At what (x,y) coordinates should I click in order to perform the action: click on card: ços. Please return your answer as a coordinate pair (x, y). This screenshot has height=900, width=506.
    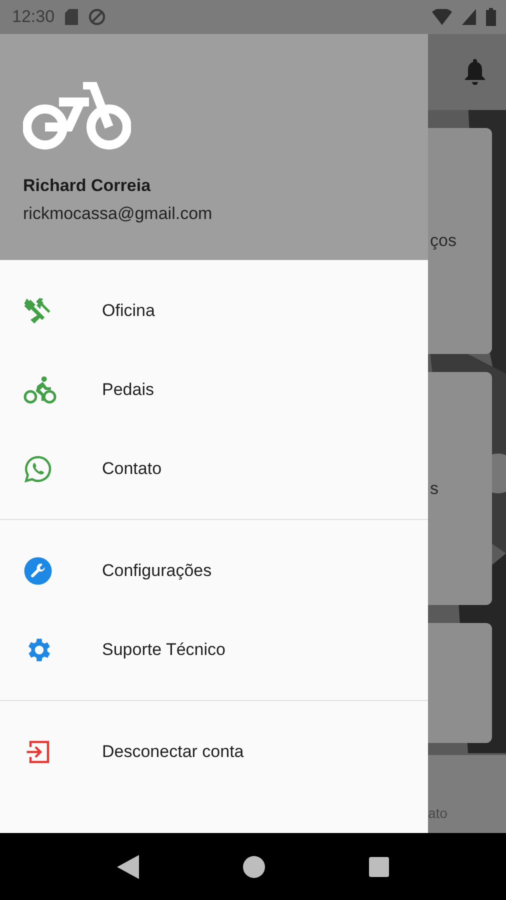
    Looking at the image, I should click on (460, 241).